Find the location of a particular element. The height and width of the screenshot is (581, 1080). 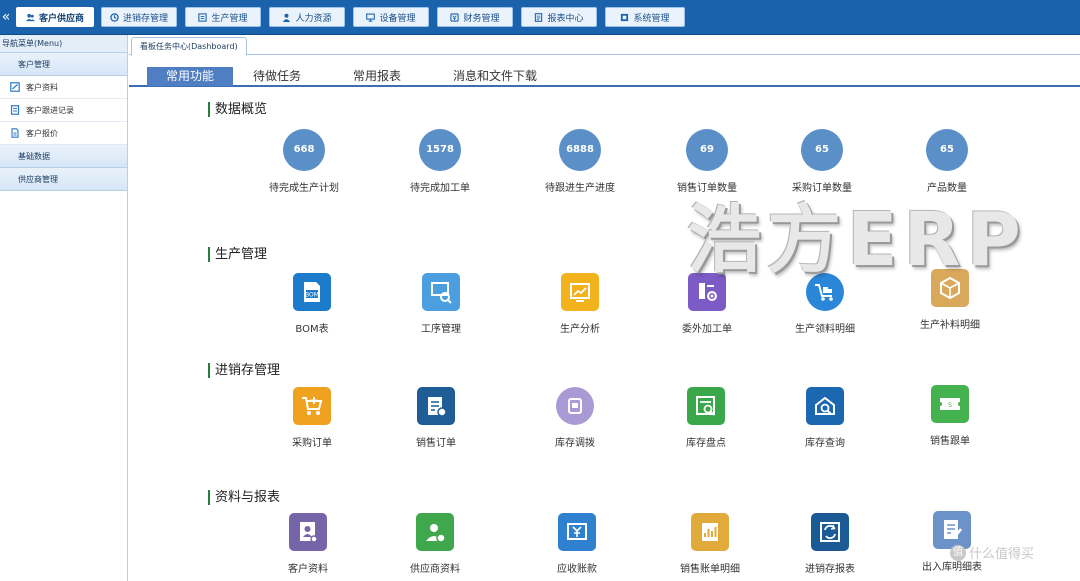

nav-reports: 报表中心 is located at coordinates (559, 17).